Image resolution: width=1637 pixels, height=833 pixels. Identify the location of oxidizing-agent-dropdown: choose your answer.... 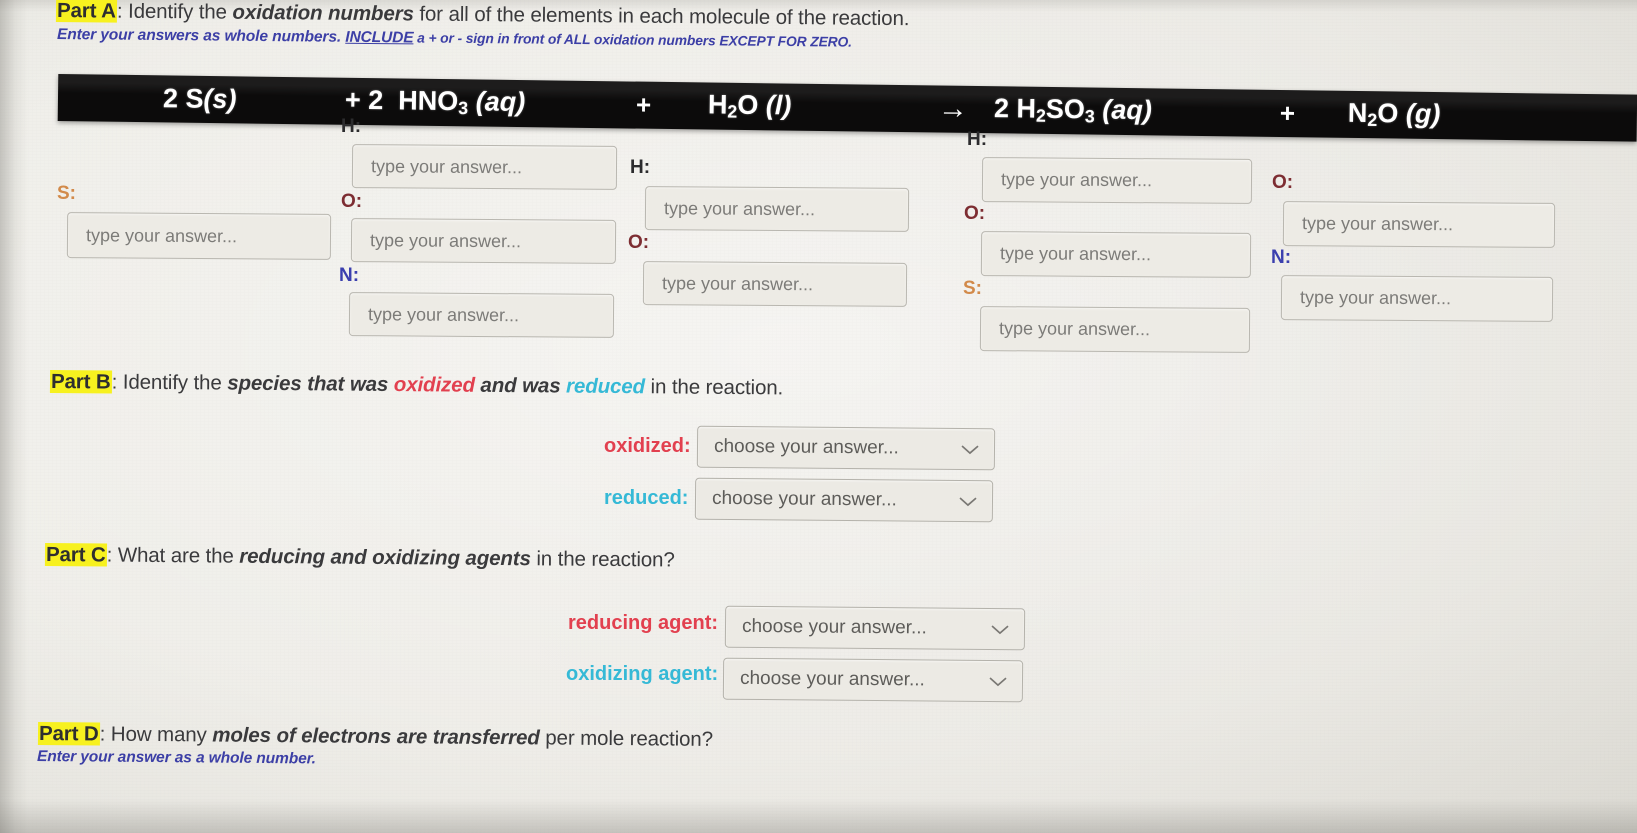
(873, 680).